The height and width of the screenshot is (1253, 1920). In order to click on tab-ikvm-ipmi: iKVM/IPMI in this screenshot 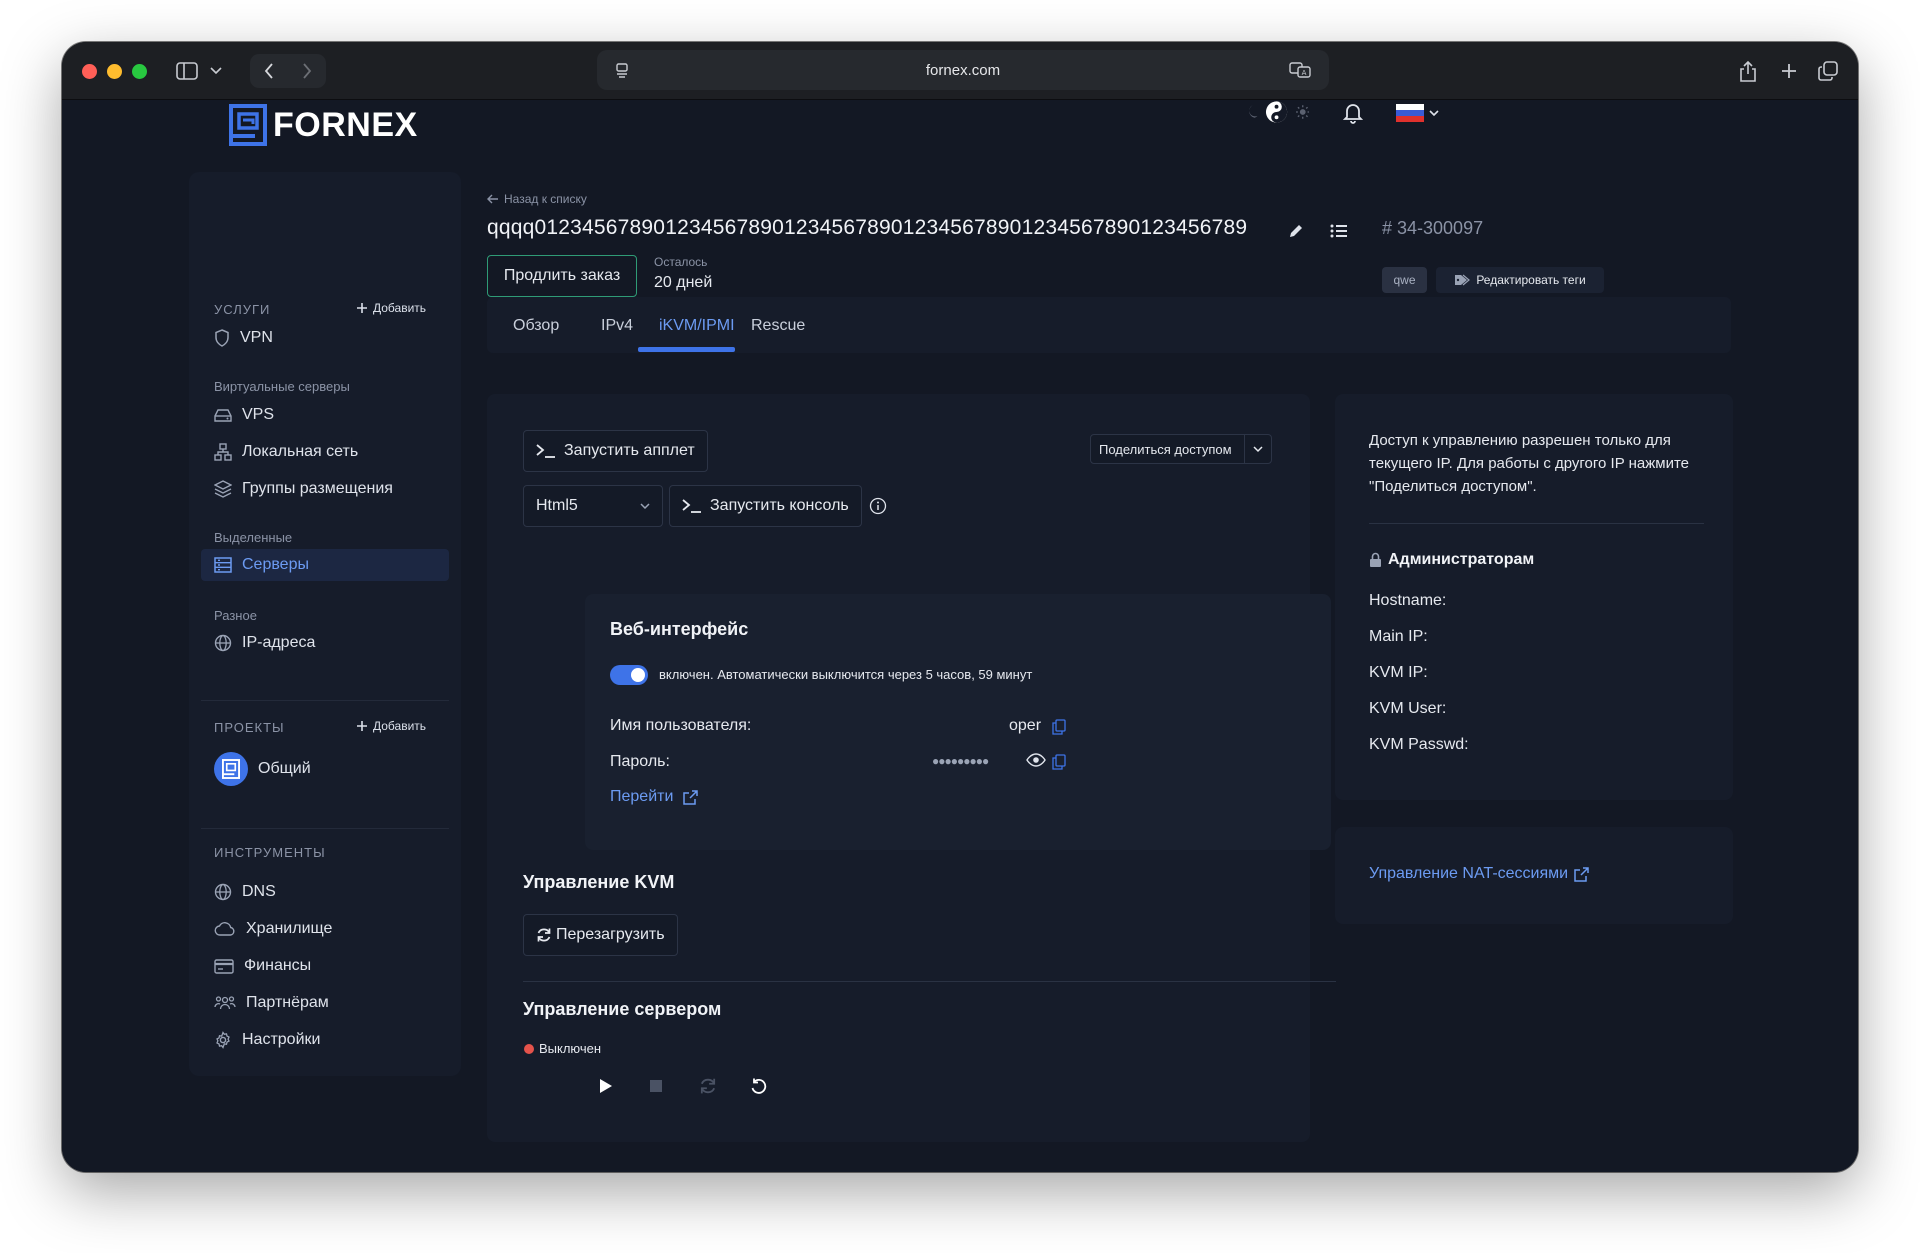, I will do `click(697, 326)`.